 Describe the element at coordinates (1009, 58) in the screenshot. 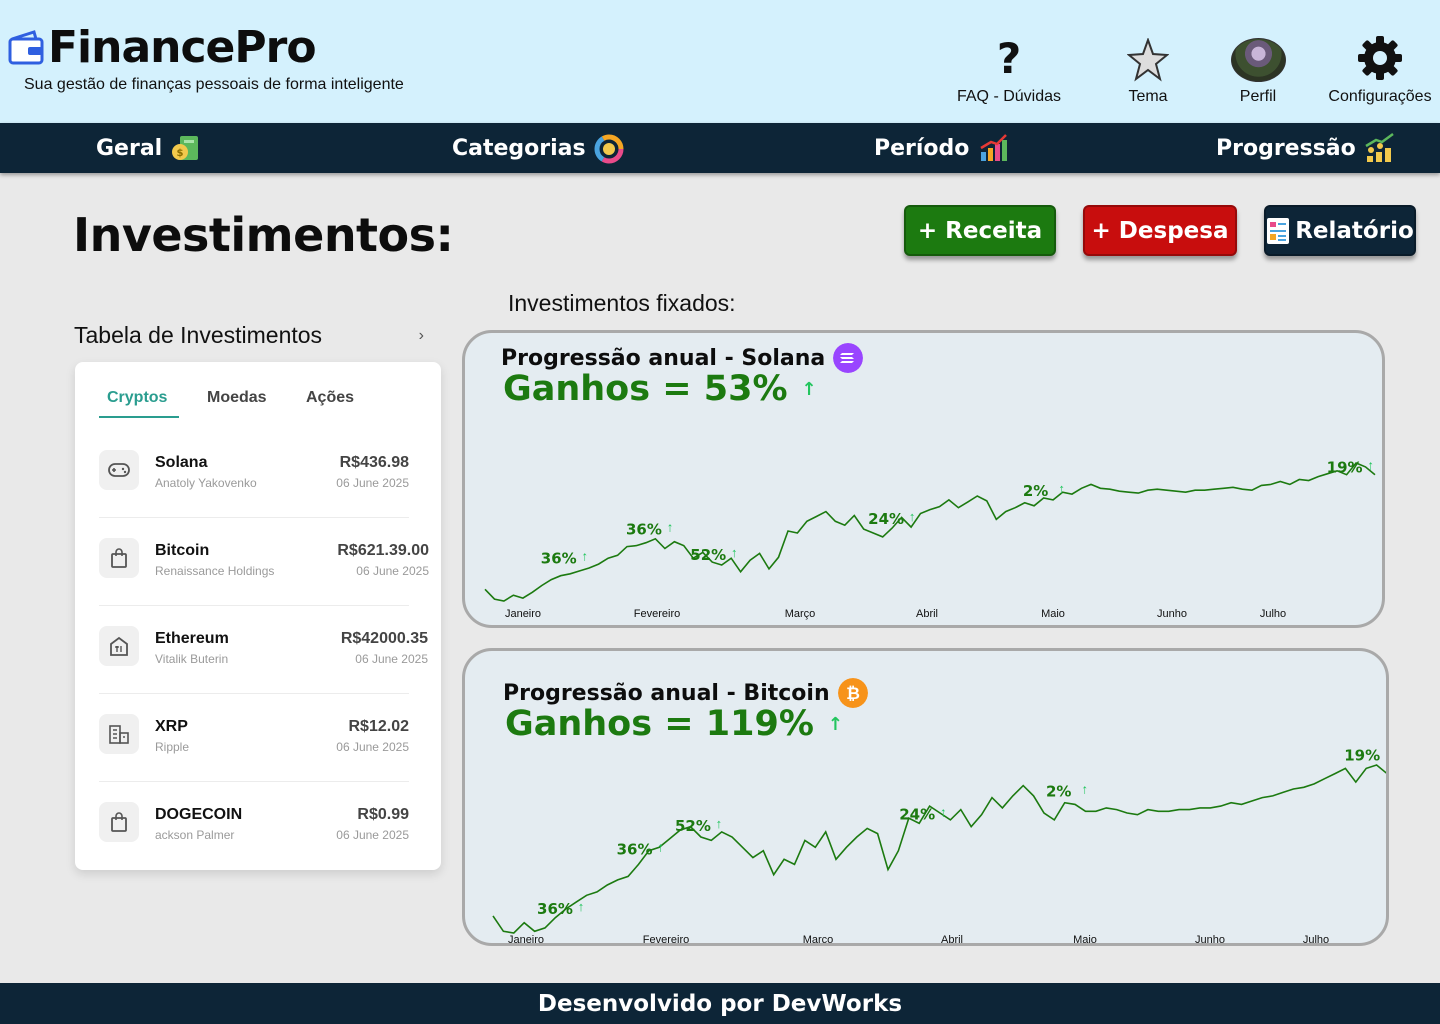

I see `question-icon: ?` at that location.